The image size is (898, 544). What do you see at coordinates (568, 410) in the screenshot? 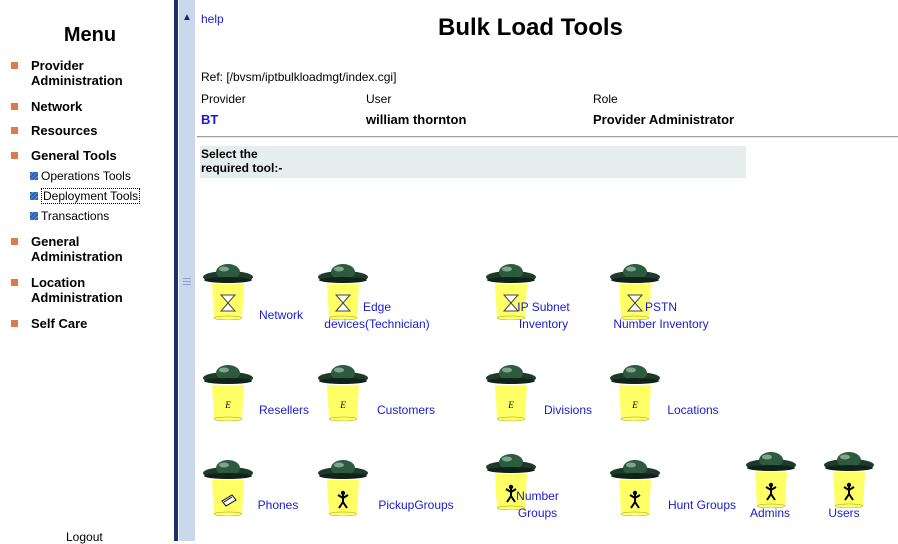
I see `tool-link: Divisions` at bounding box center [568, 410].